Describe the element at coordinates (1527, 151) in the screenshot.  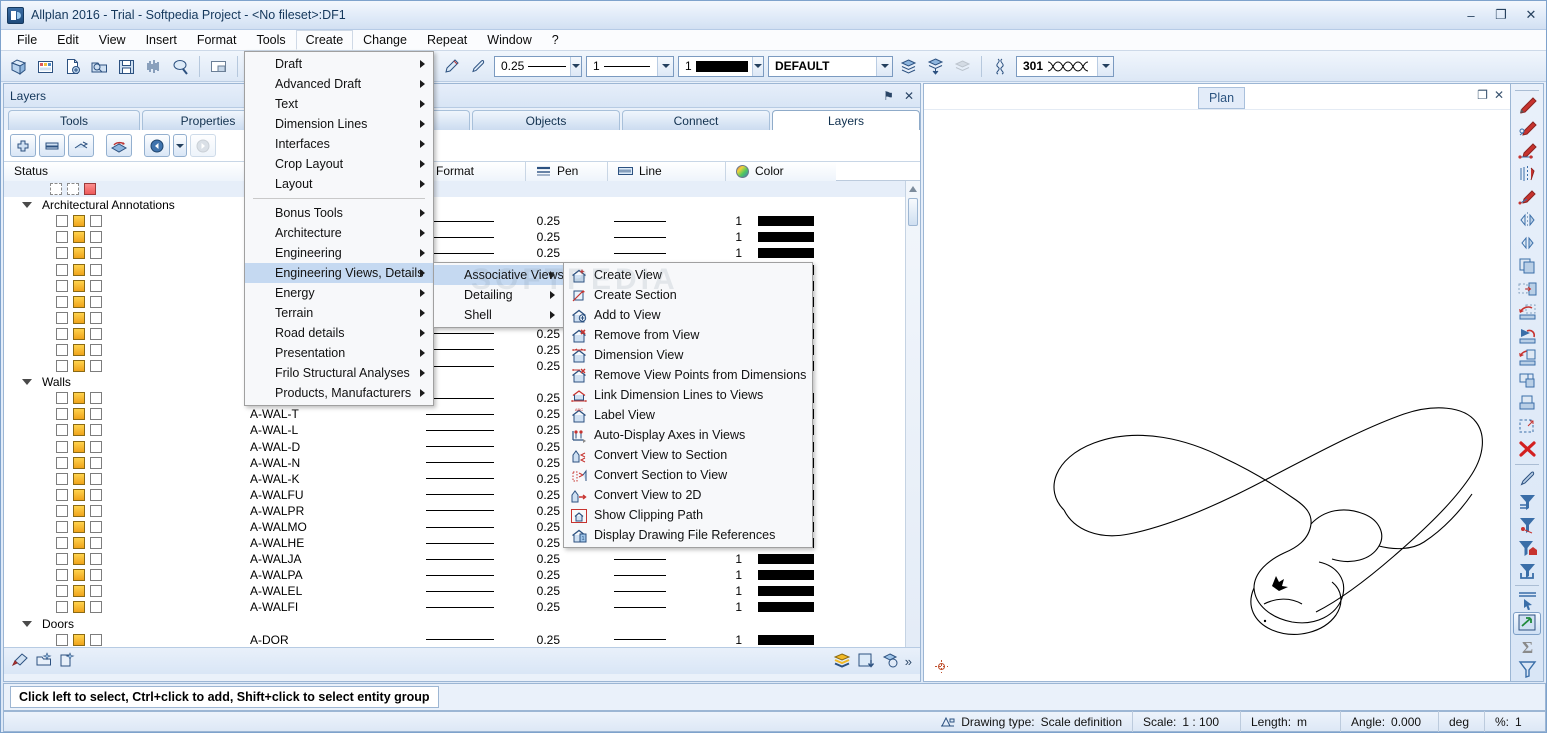
I see `draw-segment-icon` at that location.